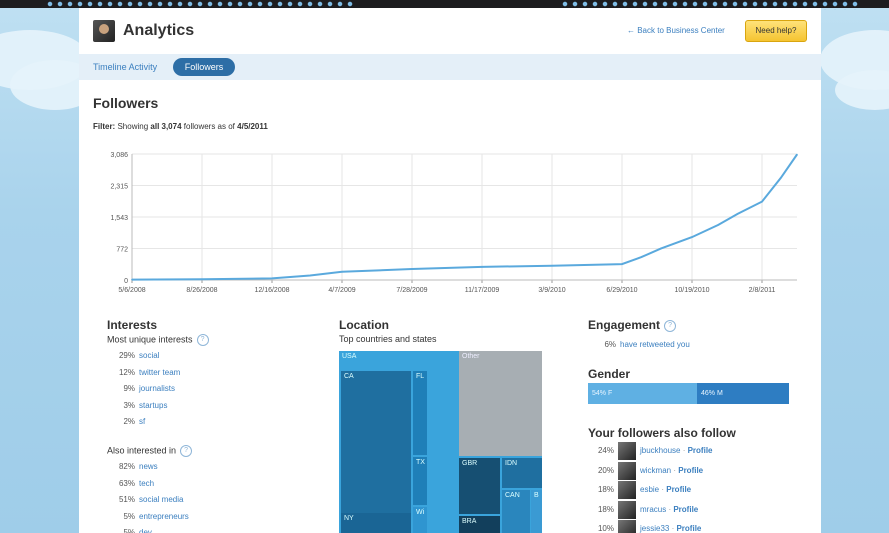 The width and height of the screenshot is (889, 533). I want to click on engagement-heading: Engagement?, so click(632, 325).